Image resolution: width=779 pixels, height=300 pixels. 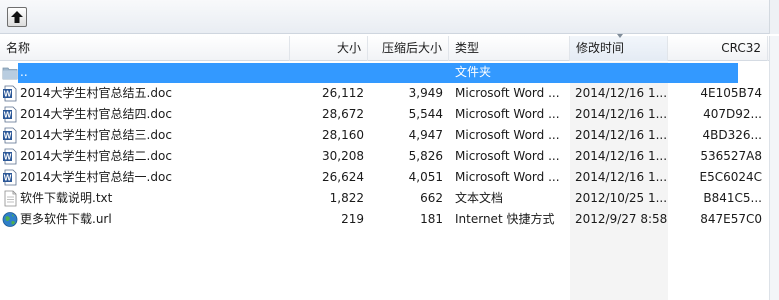 What do you see at coordinates (24, 72) in the screenshot?
I see `file-name: ..` at bounding box center [24, 72].